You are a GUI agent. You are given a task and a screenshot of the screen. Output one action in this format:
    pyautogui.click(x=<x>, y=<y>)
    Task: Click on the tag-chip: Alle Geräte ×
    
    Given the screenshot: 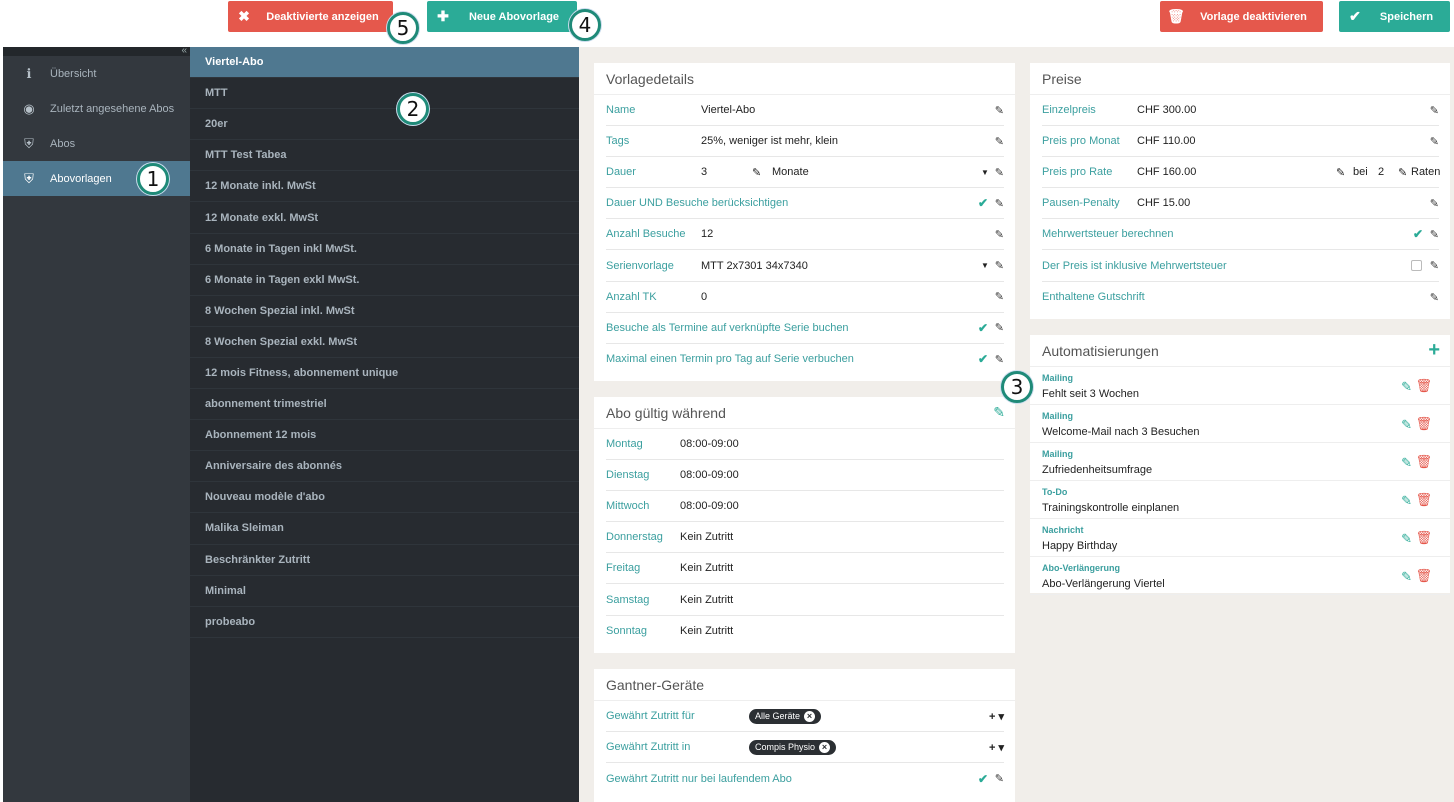 What is the action you would take?
    pyautogui.click(x=785, y=716)
    